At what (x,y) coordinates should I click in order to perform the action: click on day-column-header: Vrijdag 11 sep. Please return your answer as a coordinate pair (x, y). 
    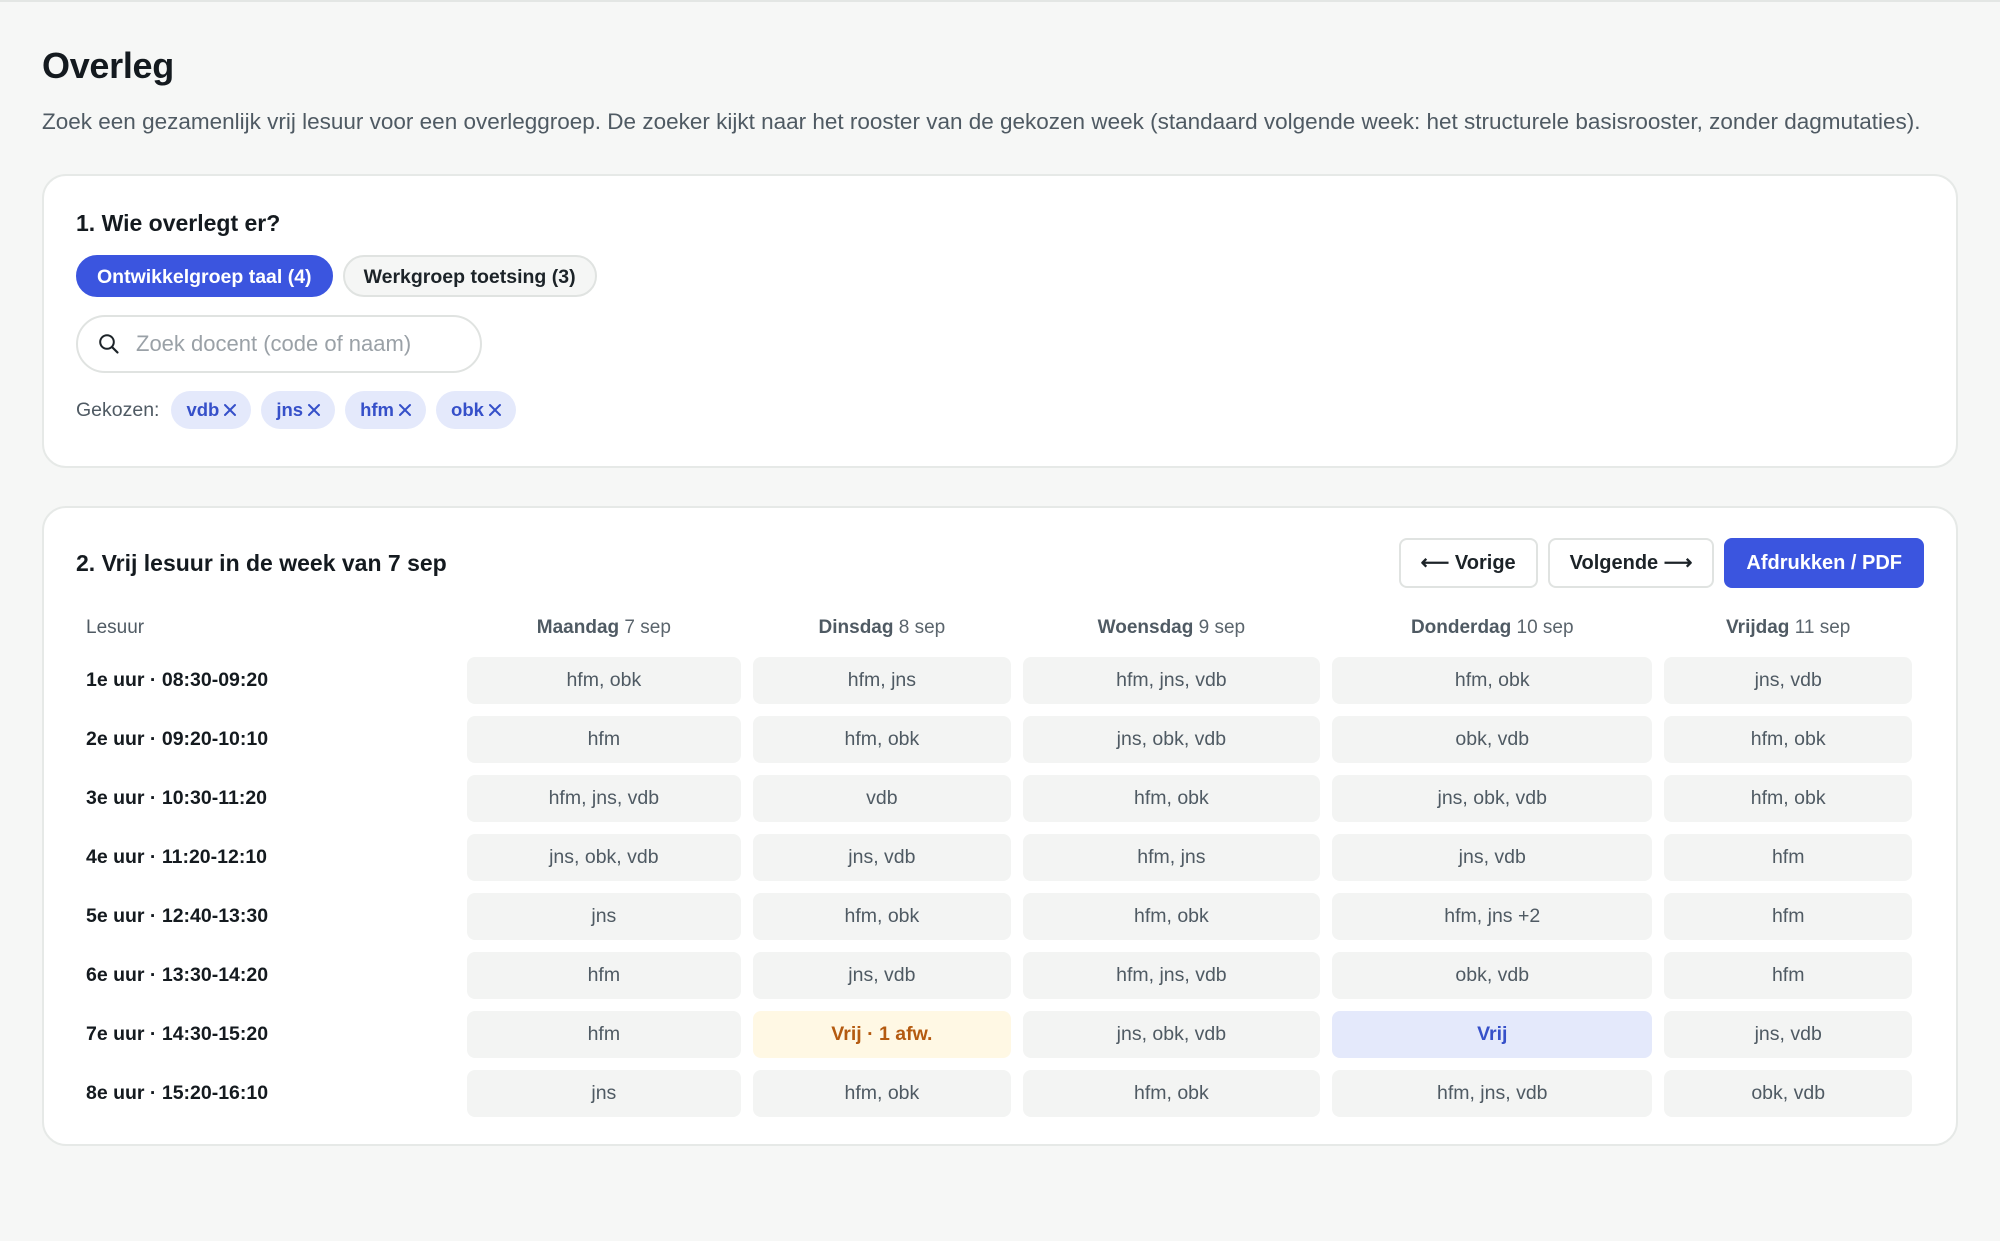
    Looking at the image, I should click on (1788, 629).